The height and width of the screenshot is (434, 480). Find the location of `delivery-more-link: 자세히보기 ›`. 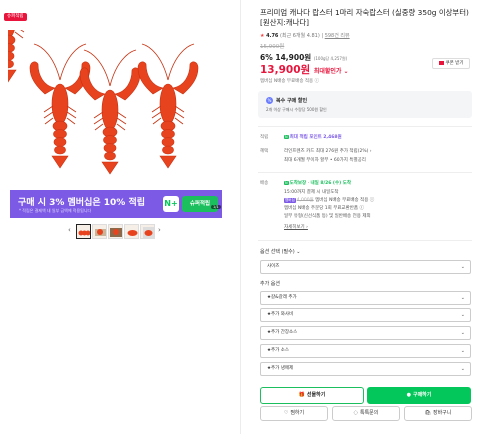

delivery-more-link: 자세히보기 › is located at coordinates (296, 227).